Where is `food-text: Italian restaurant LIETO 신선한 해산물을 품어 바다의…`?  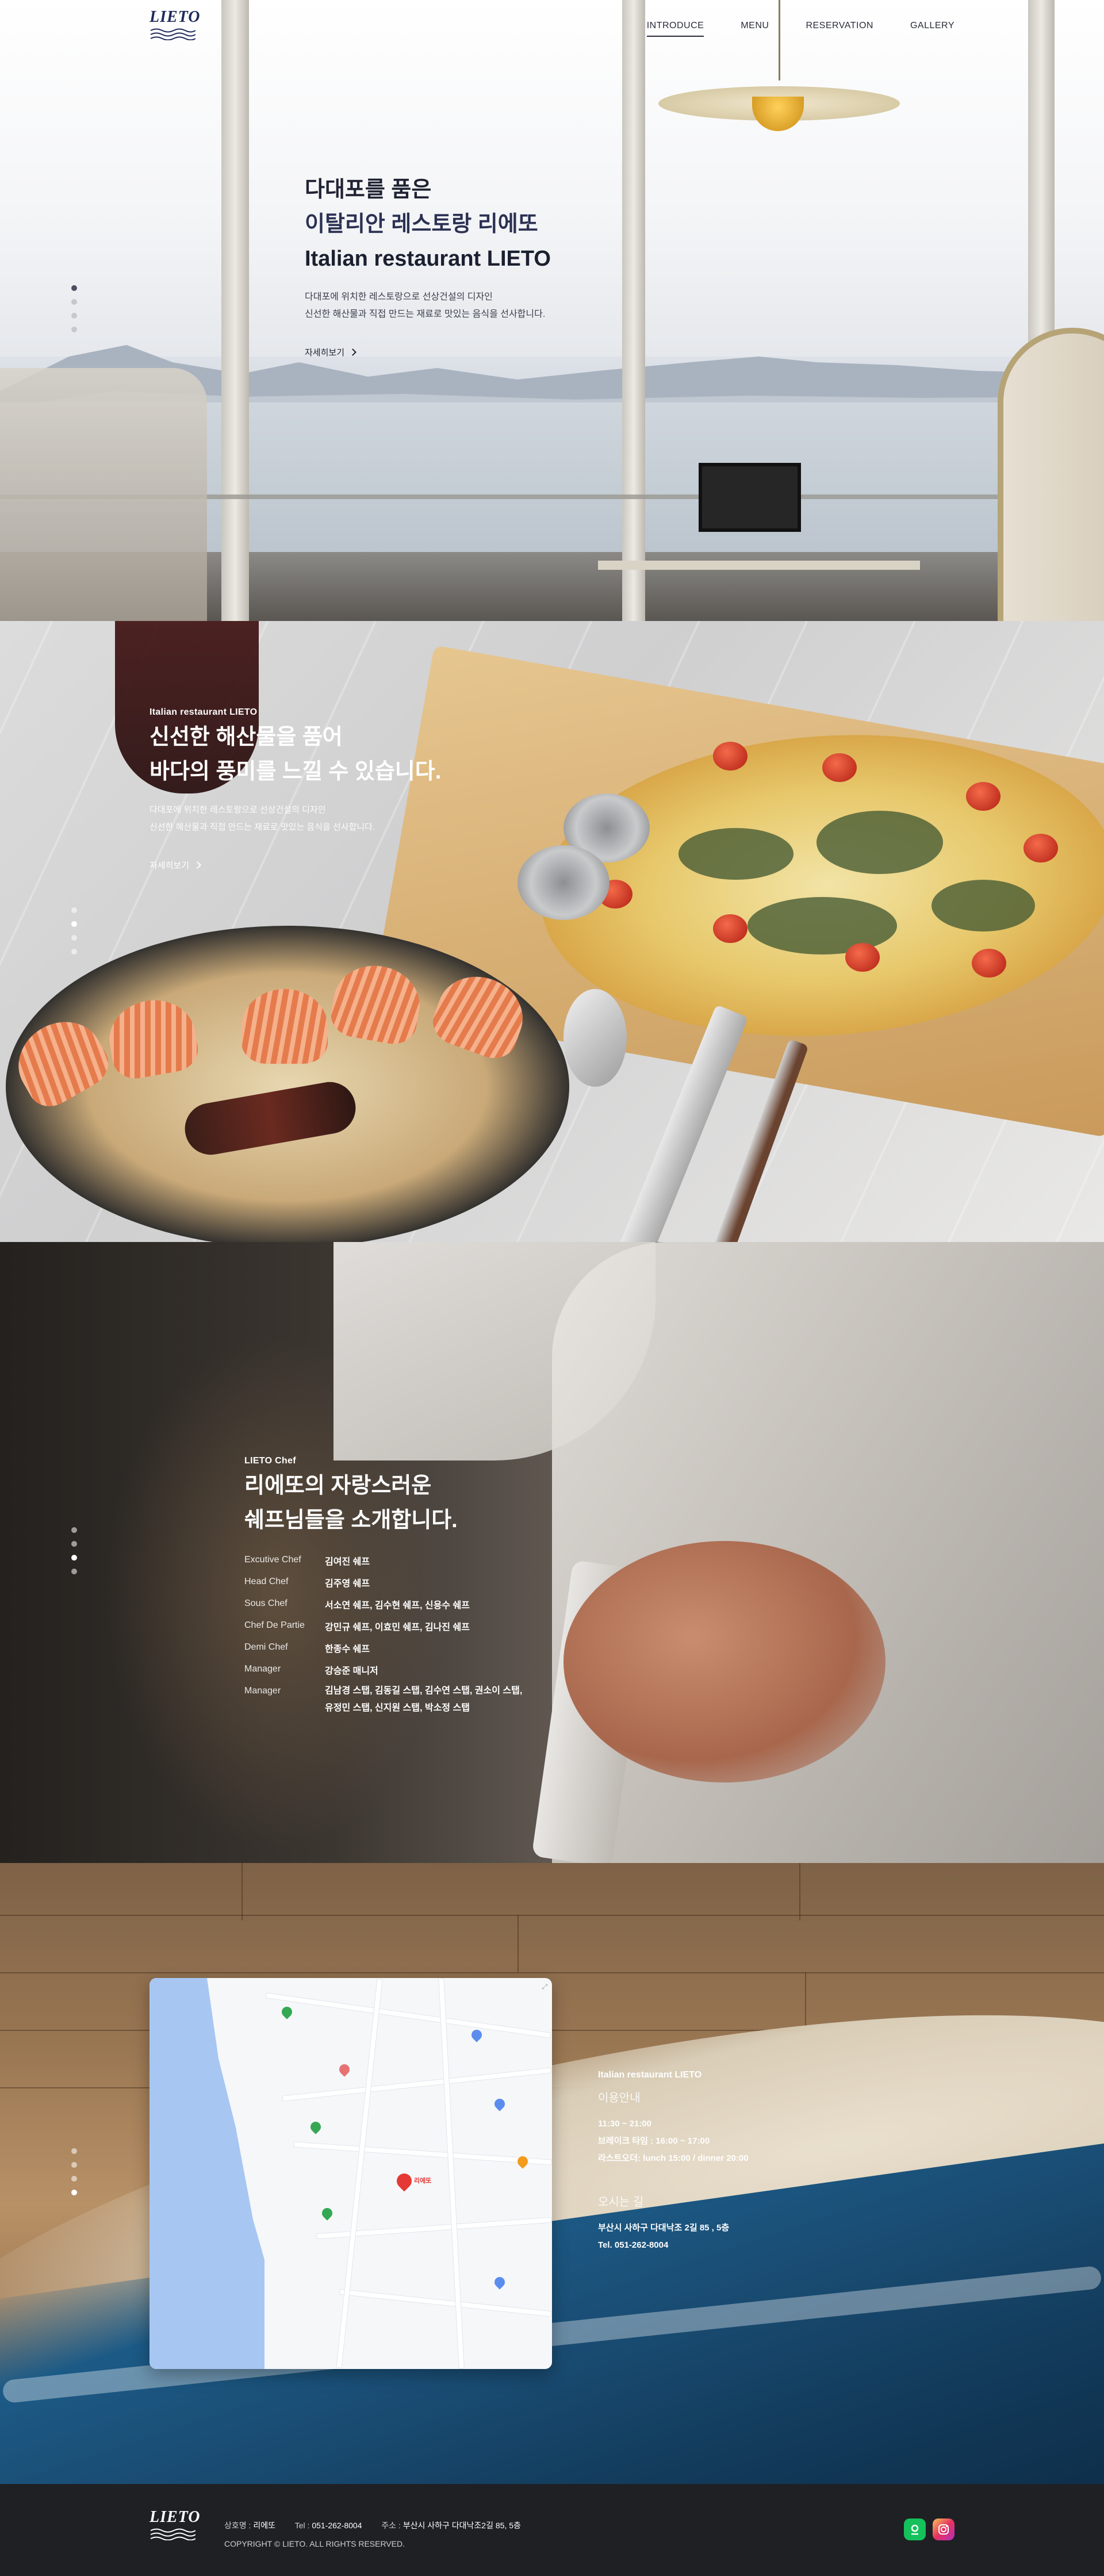 food-text: Italian restaurant LIETO 신선한 해산물을 품어 바다의… is located at coordinates (295, 789).